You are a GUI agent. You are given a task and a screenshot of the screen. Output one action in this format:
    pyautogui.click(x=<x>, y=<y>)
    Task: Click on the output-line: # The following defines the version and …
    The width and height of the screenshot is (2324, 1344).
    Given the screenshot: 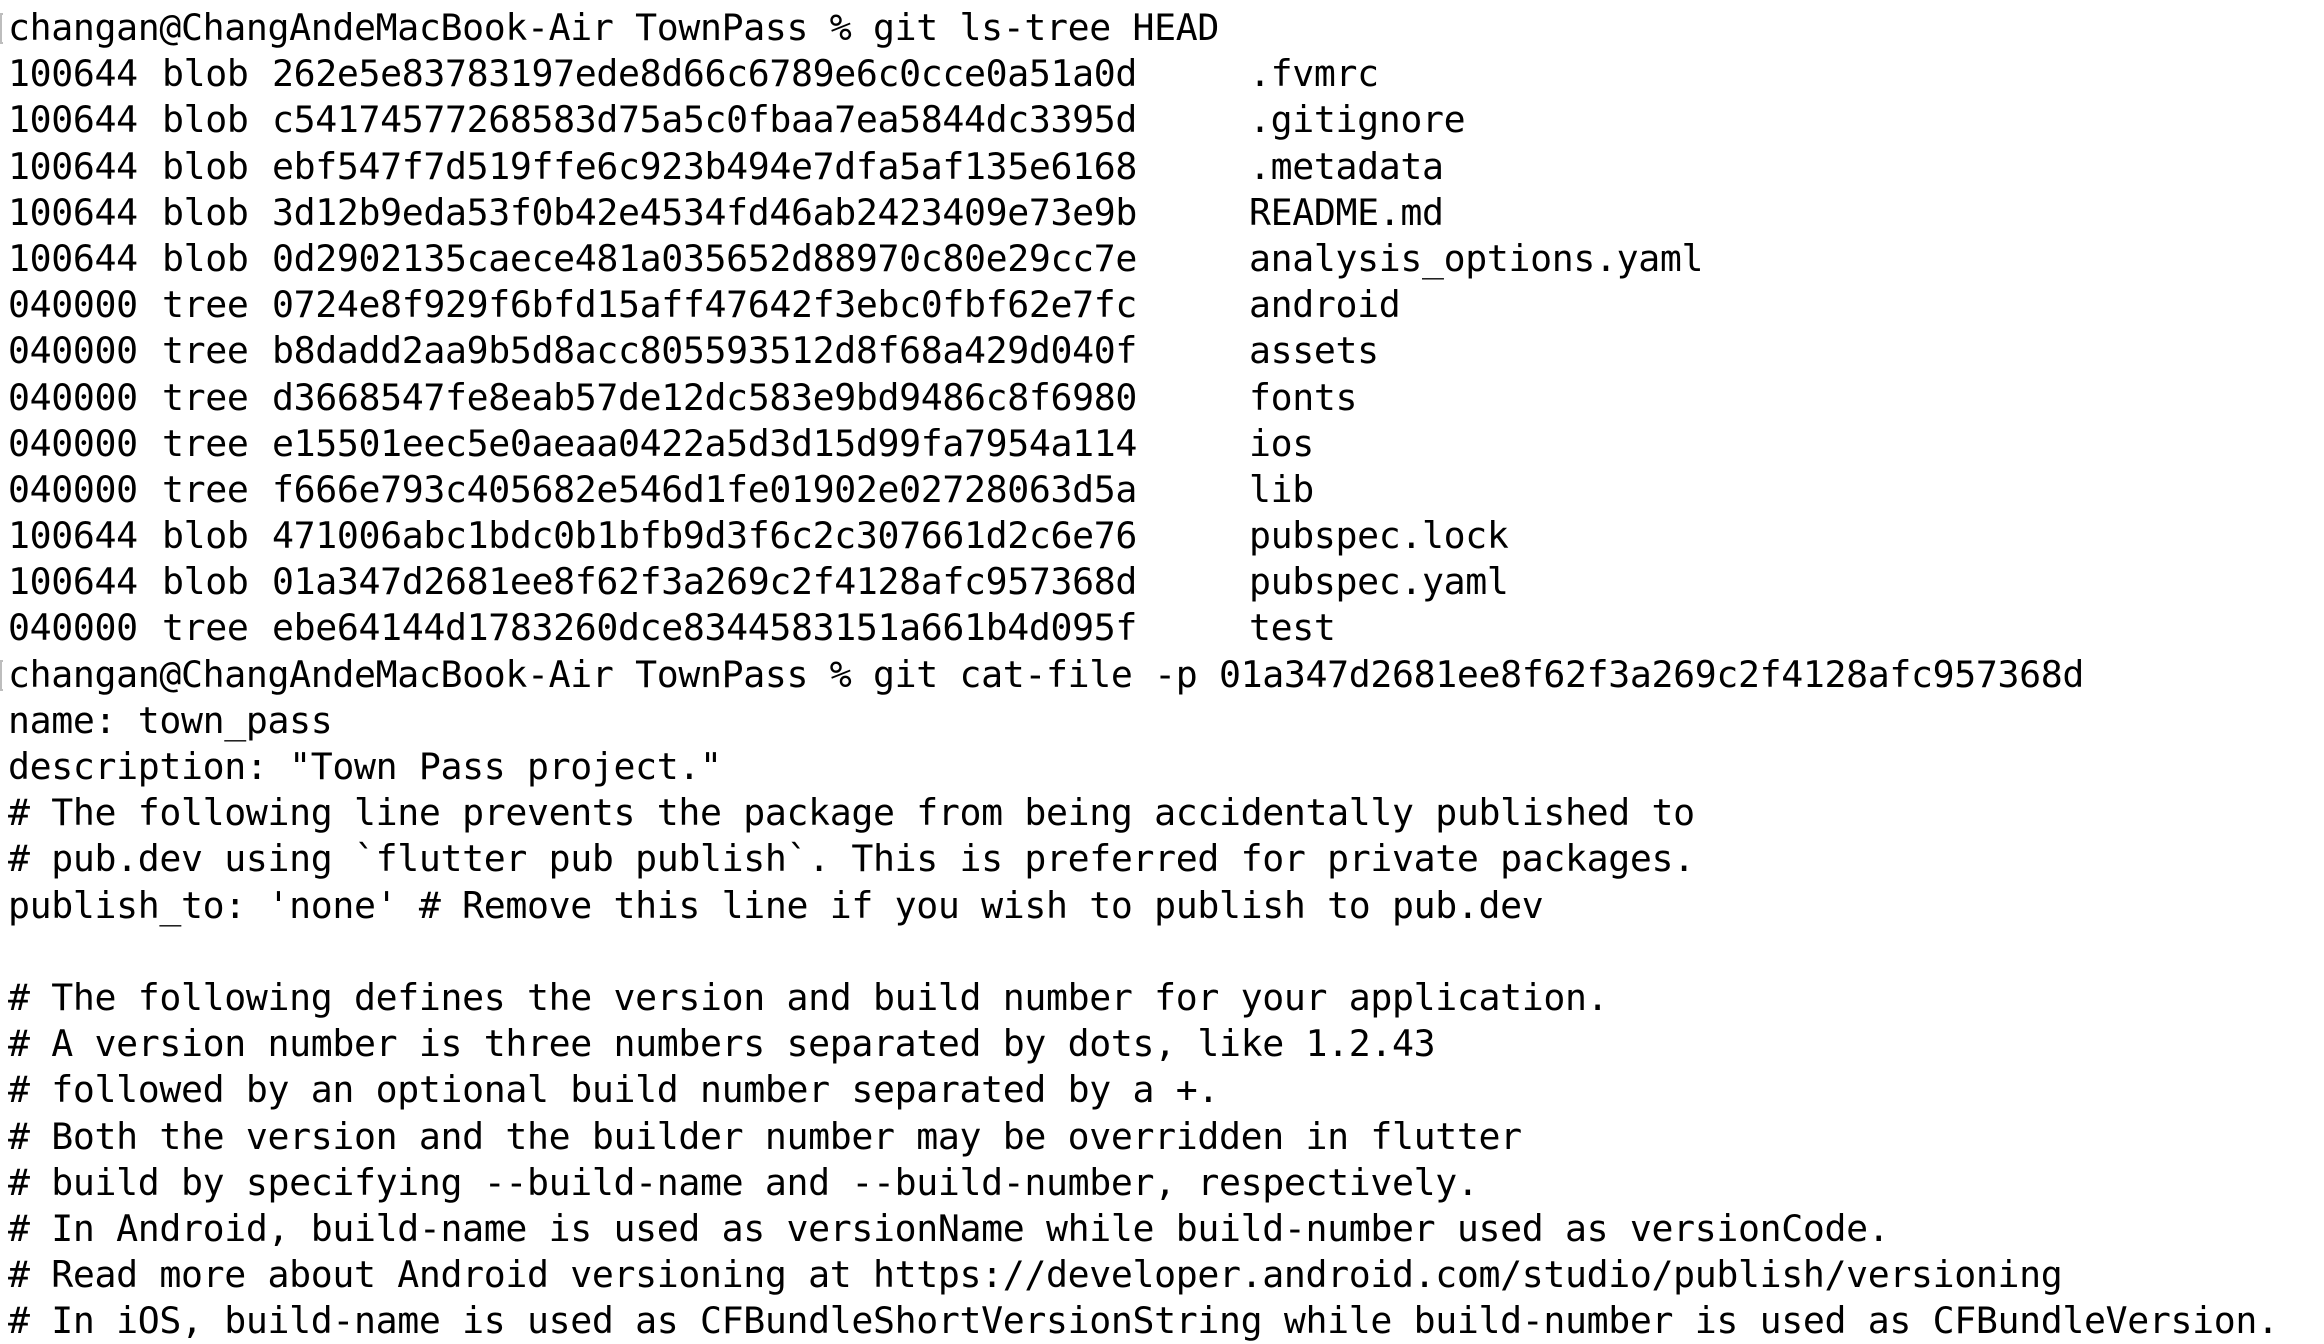 What is the action you would take?
    pyautogui.click(x=808, y=997)
    